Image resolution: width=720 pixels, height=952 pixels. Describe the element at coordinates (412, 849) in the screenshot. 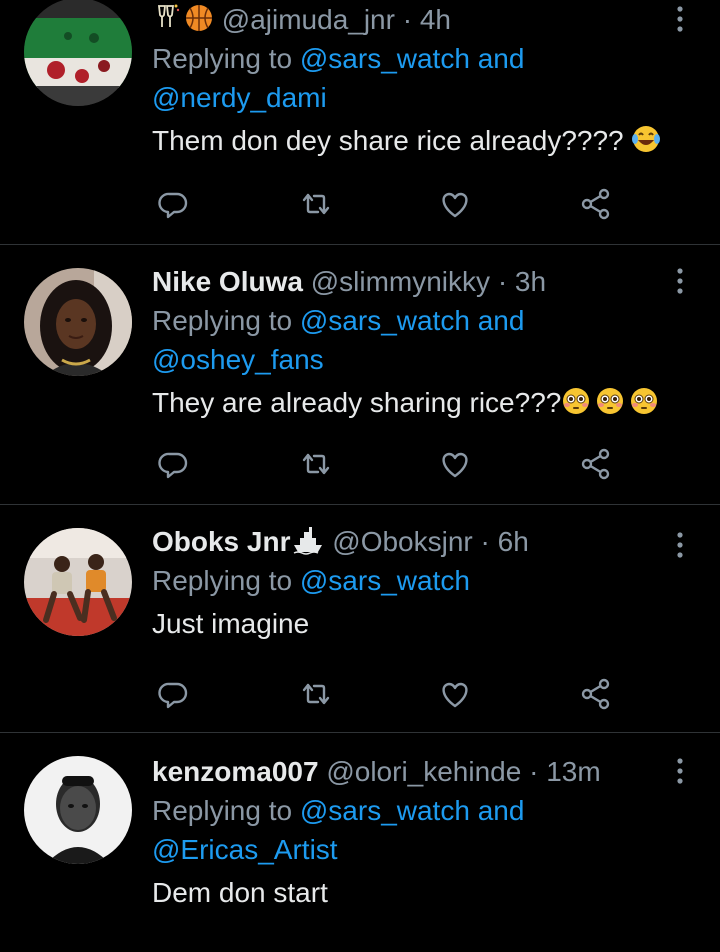

I see `replying-to-continued: @Ericas_Artist` at that location.